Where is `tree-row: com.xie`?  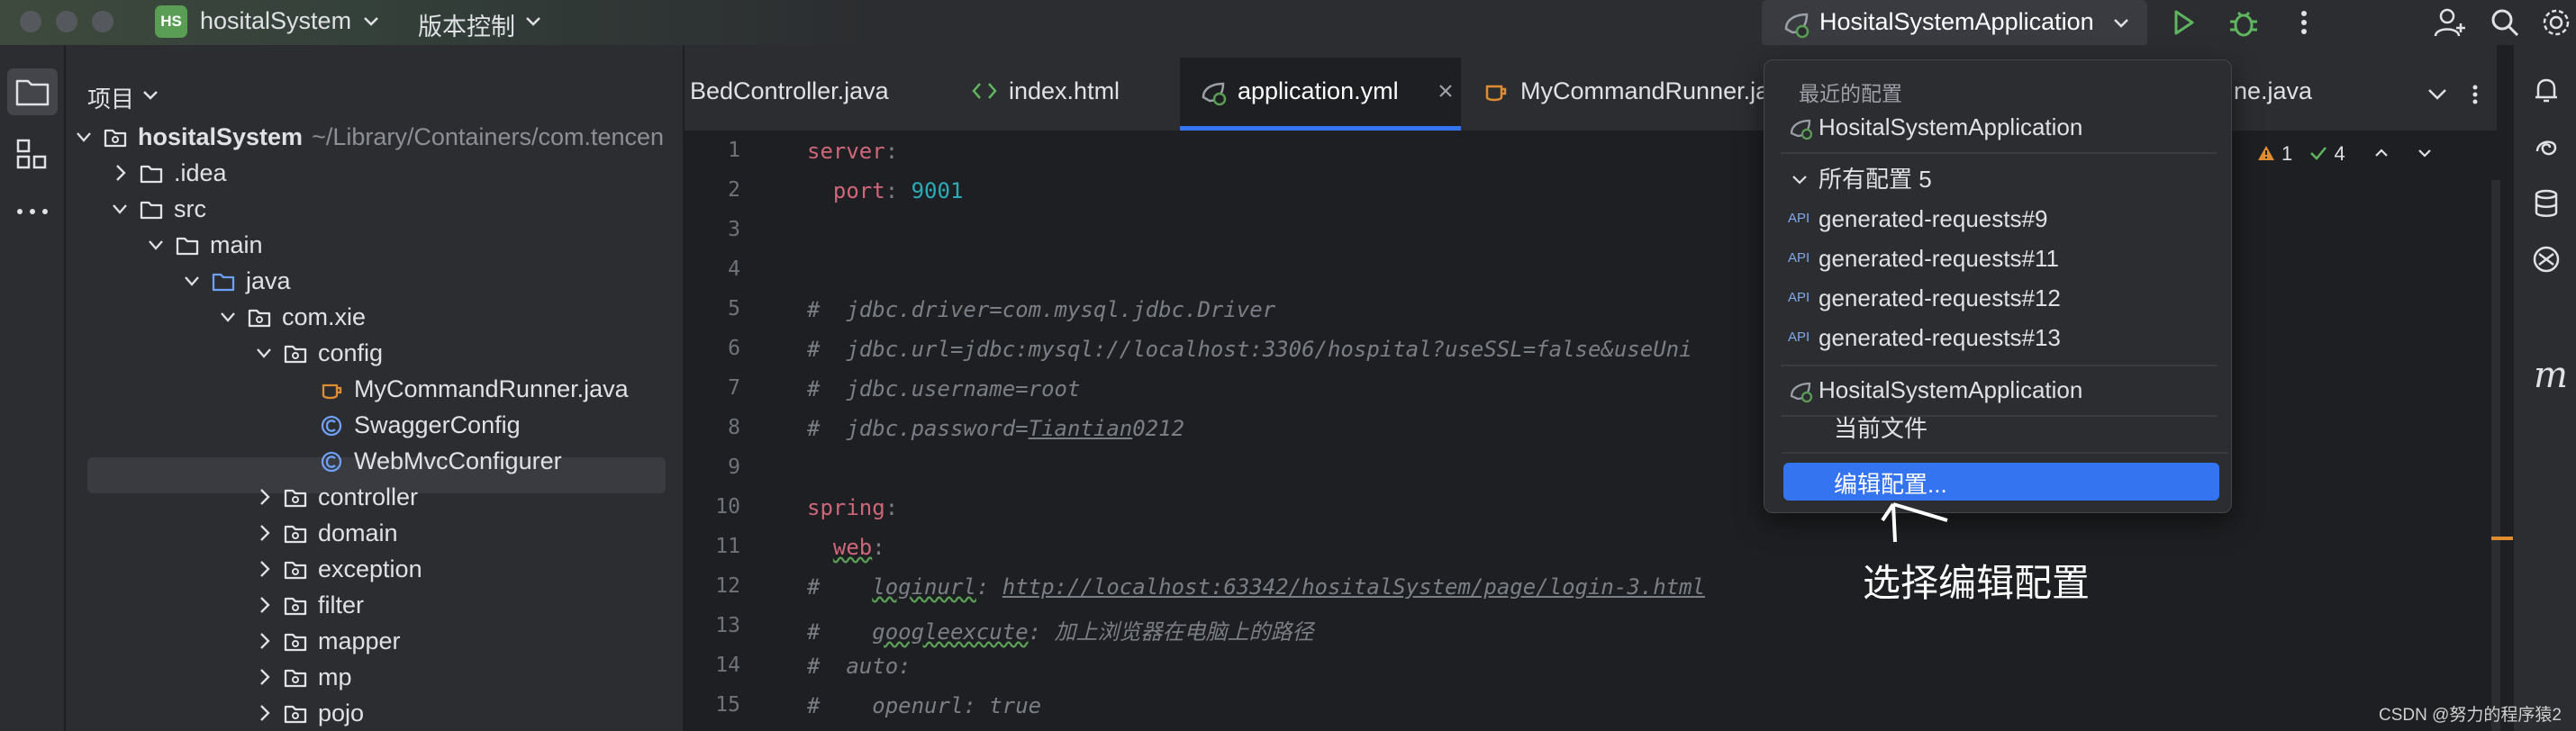
tree-row: com.xie is located at coordinates (439, 317).